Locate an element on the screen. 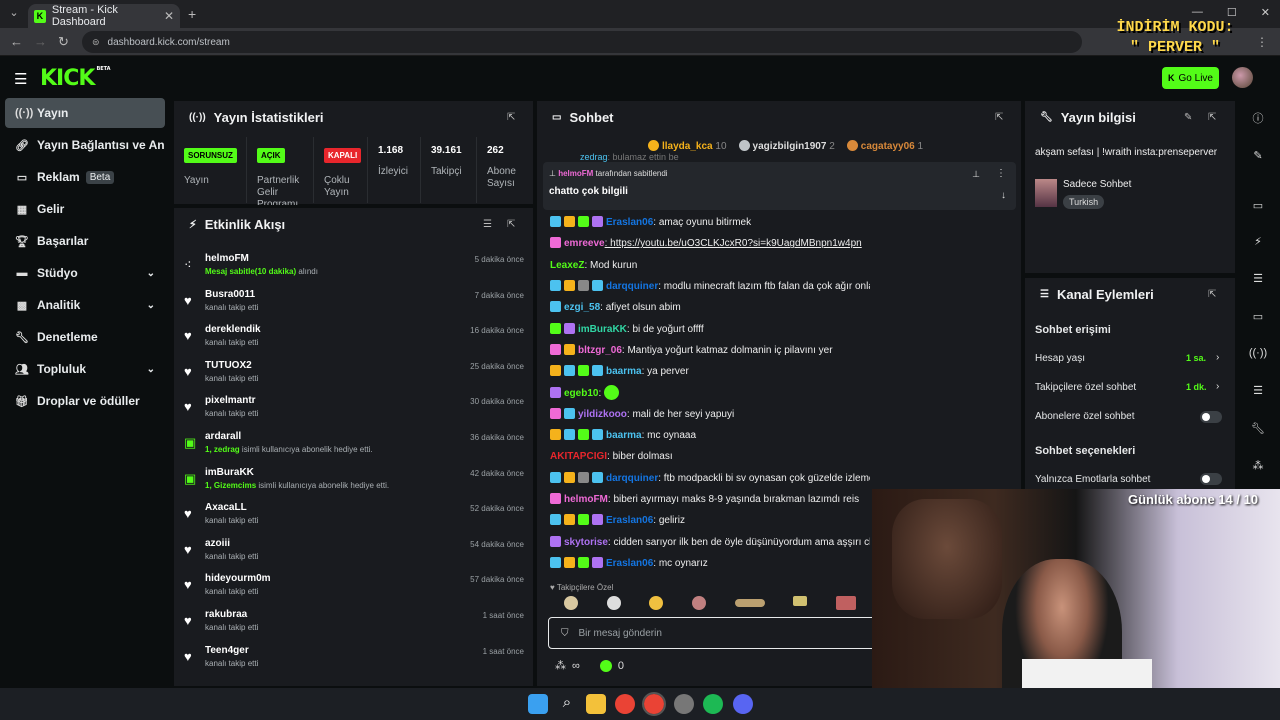 Image resolution: width=1280 pixels, height=720 pixels. event-username: pixelmantr is located at coordinates (230, 400).